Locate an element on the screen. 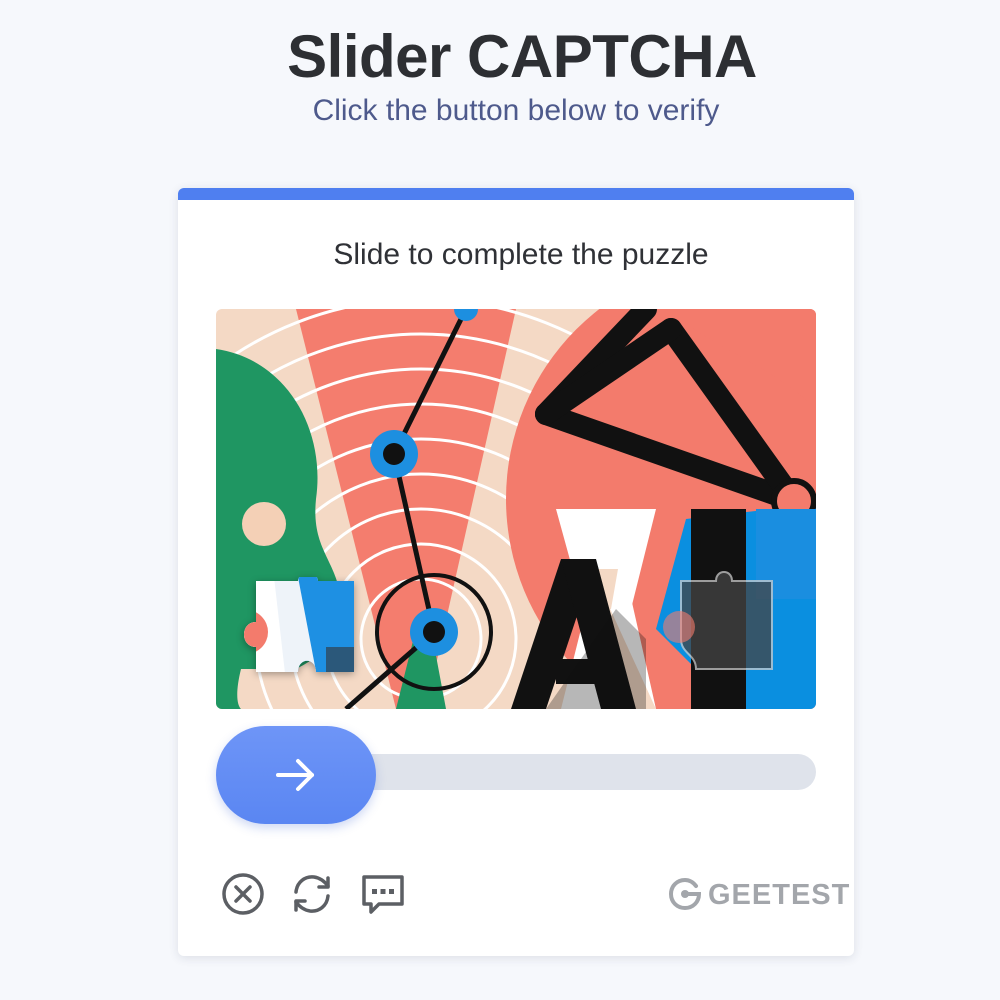 This screenshot has width=1000, height=1000. brand-name: GEETEST is located at coordinates (779, 895).